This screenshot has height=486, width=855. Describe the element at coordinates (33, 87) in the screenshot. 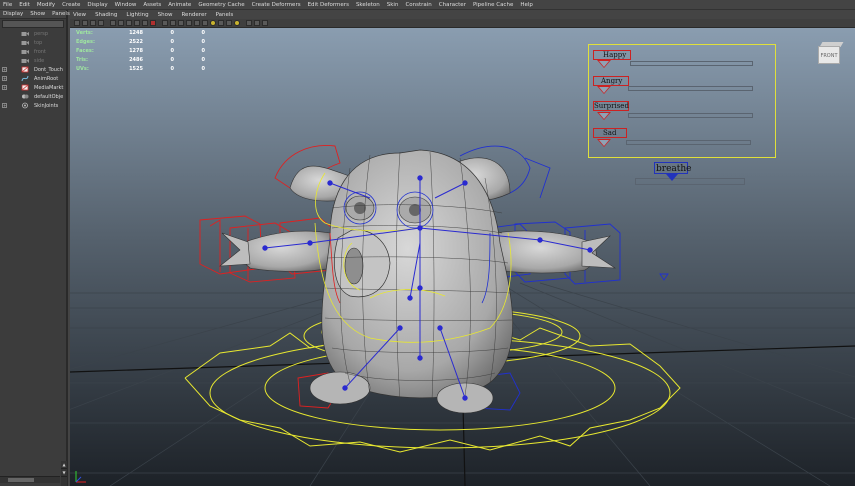

I see `outliner-node: + MediaMarkt` at that location.